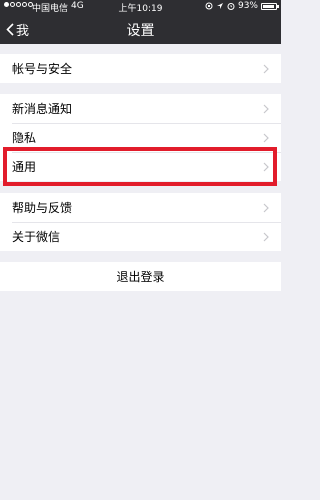 Image resolution: width=320 pixels, height=500 pixels. I want to click on highlight-box, so click(140, 166).